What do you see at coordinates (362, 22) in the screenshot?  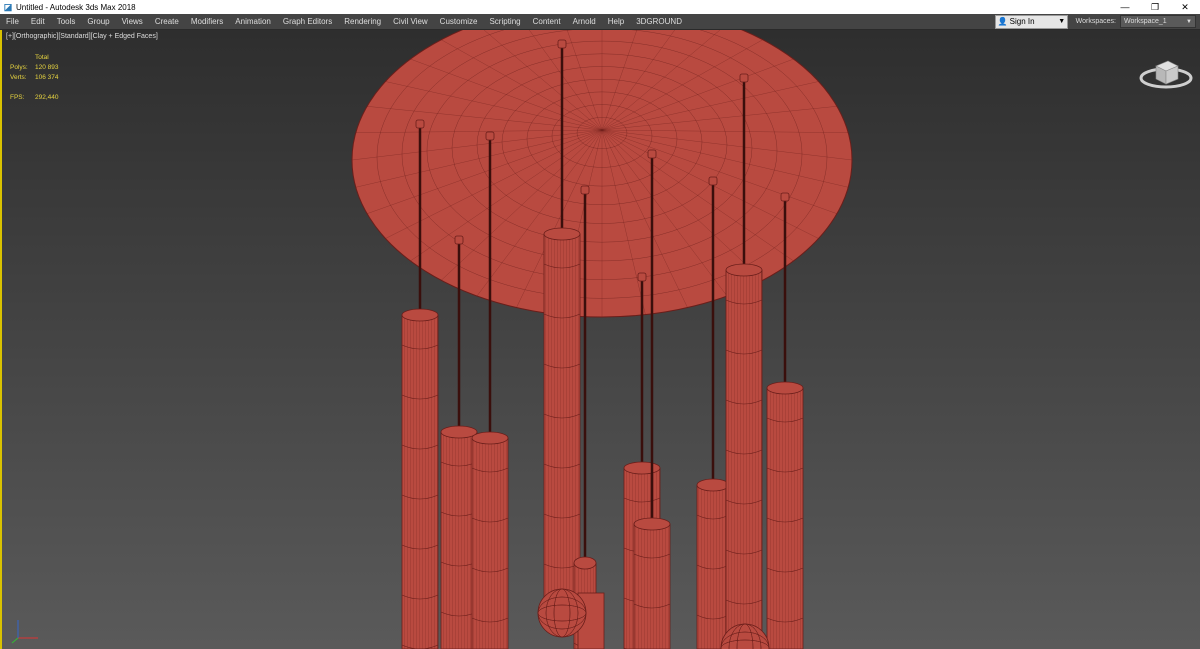 I see `menu-rendering: Rendering` at bounding box center [362, 22].